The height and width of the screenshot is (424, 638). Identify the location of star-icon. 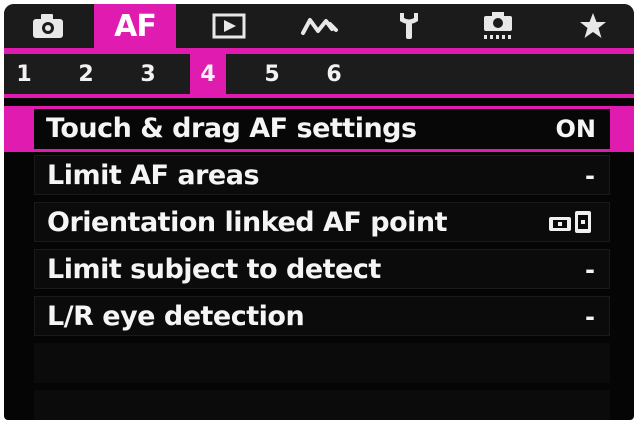
(593, 25).